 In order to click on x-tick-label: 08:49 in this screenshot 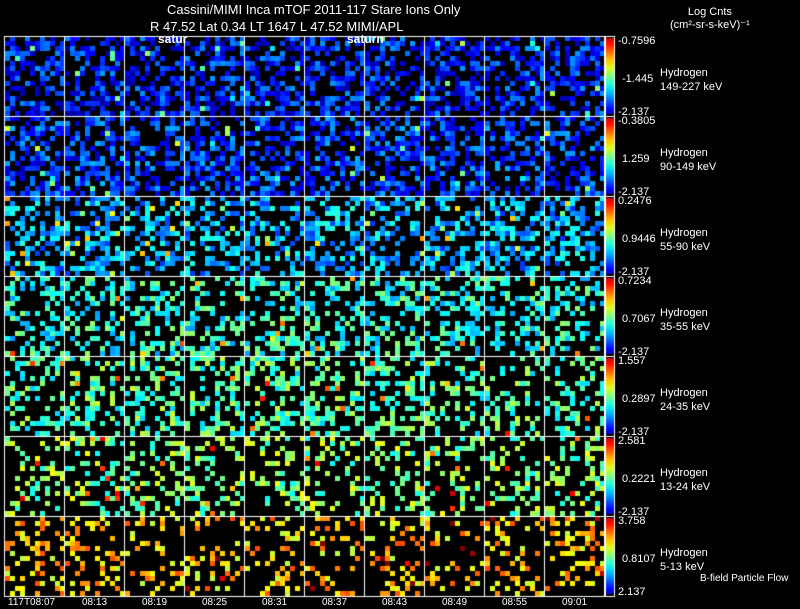, I will do `click(455, 602)`.